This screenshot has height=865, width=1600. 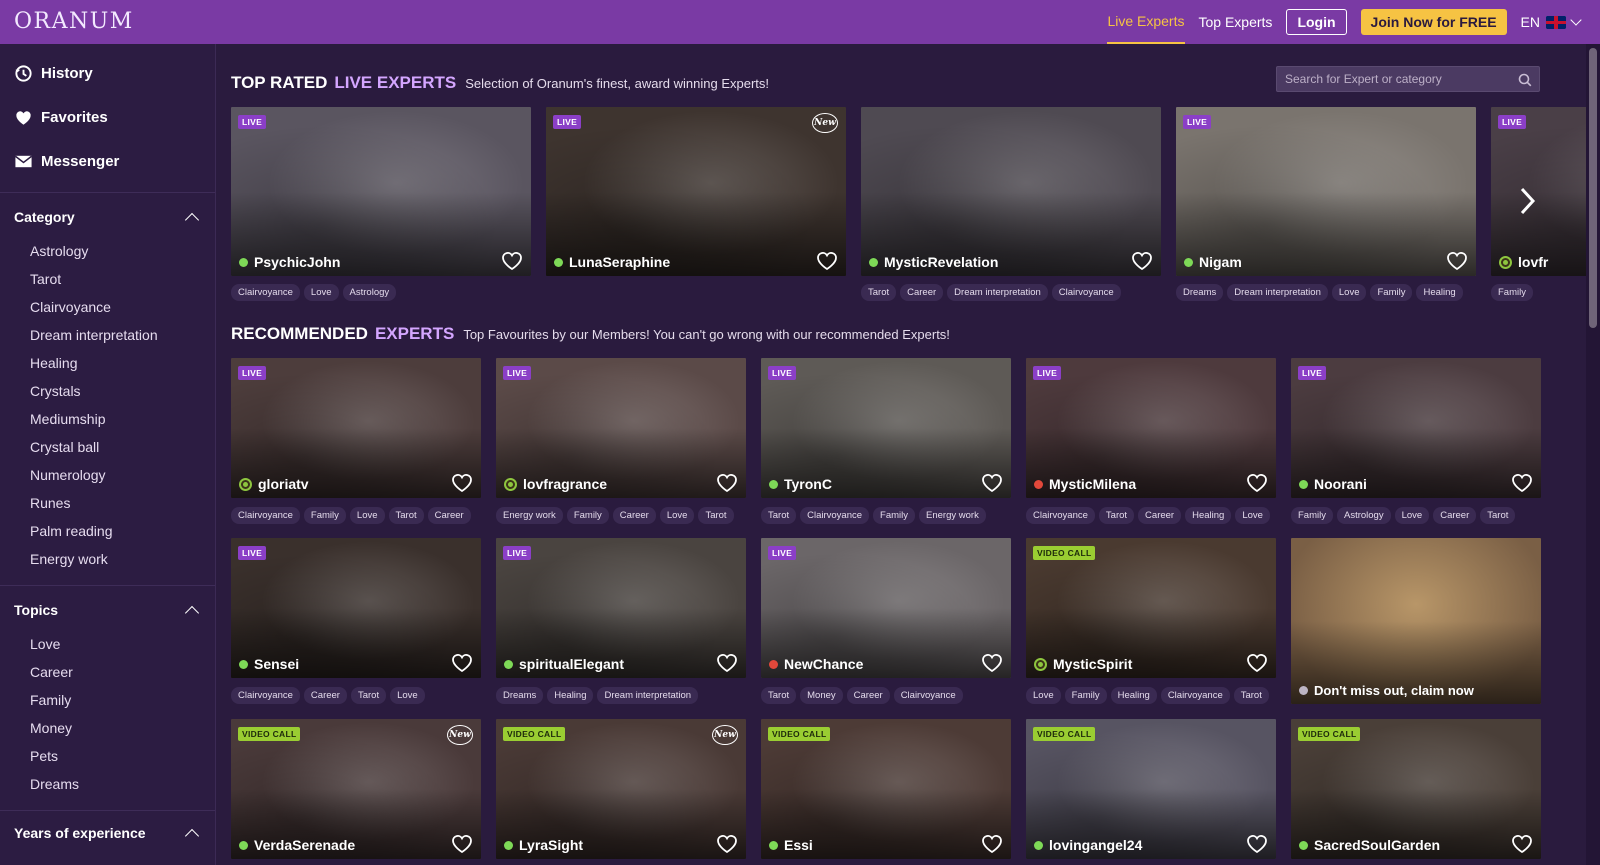 I want to click on expert-name: Essi, so click(x=791, y=845).